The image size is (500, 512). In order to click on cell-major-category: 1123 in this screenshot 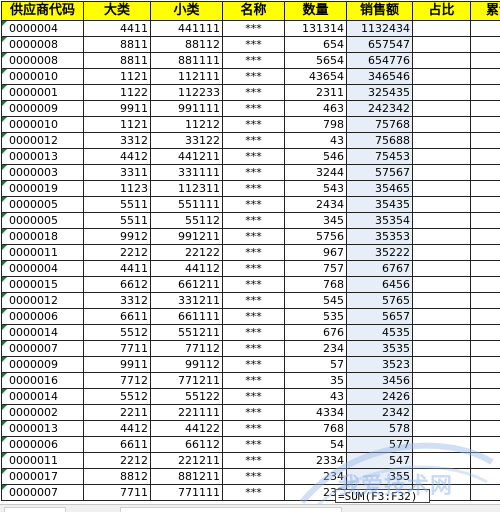, I will do `click(117, 188)`.